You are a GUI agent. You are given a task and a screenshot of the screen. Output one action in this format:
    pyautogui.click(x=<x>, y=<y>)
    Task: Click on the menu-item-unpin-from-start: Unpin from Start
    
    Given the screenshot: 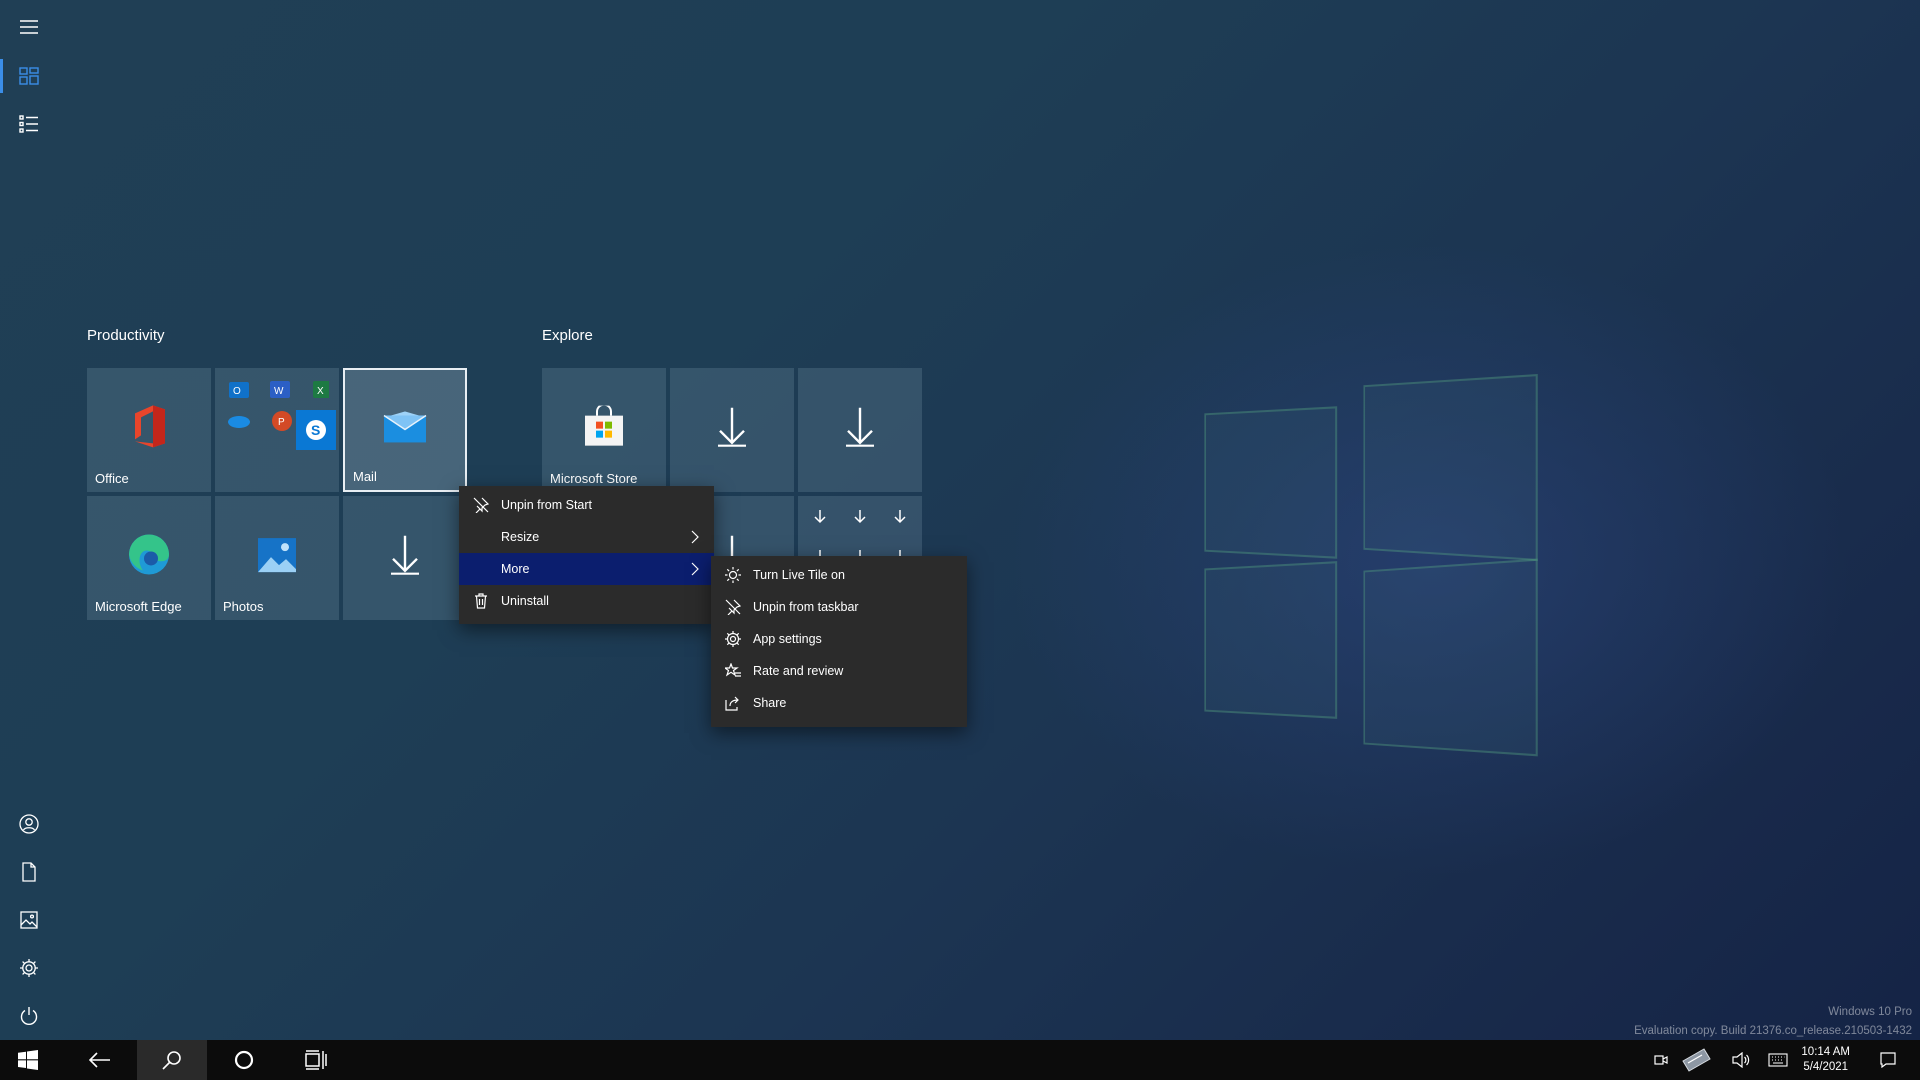 What is the action you would take?
    pyautogui.click(x=586, y=505)
    